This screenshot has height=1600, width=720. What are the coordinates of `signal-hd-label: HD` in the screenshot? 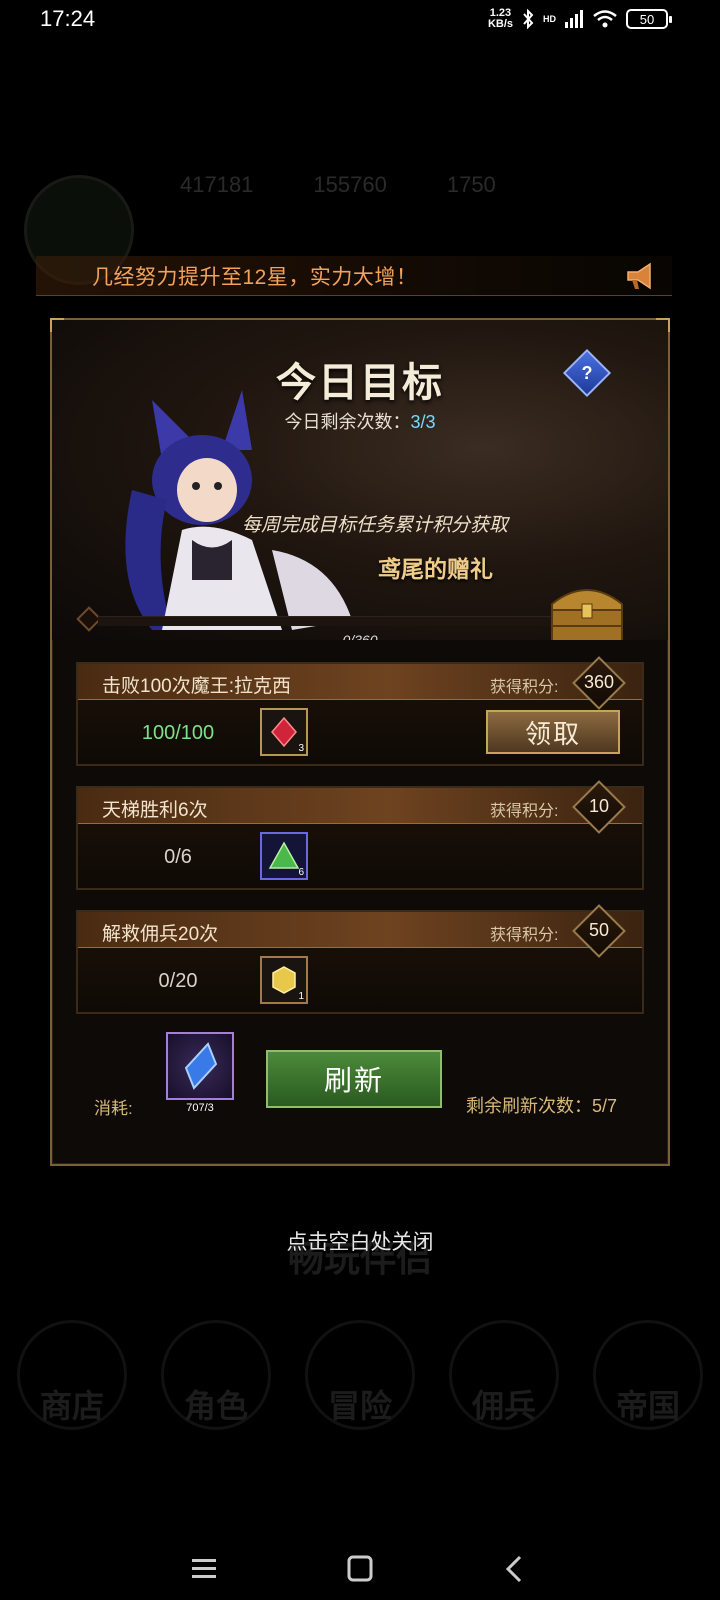 It's located at (549, 19).